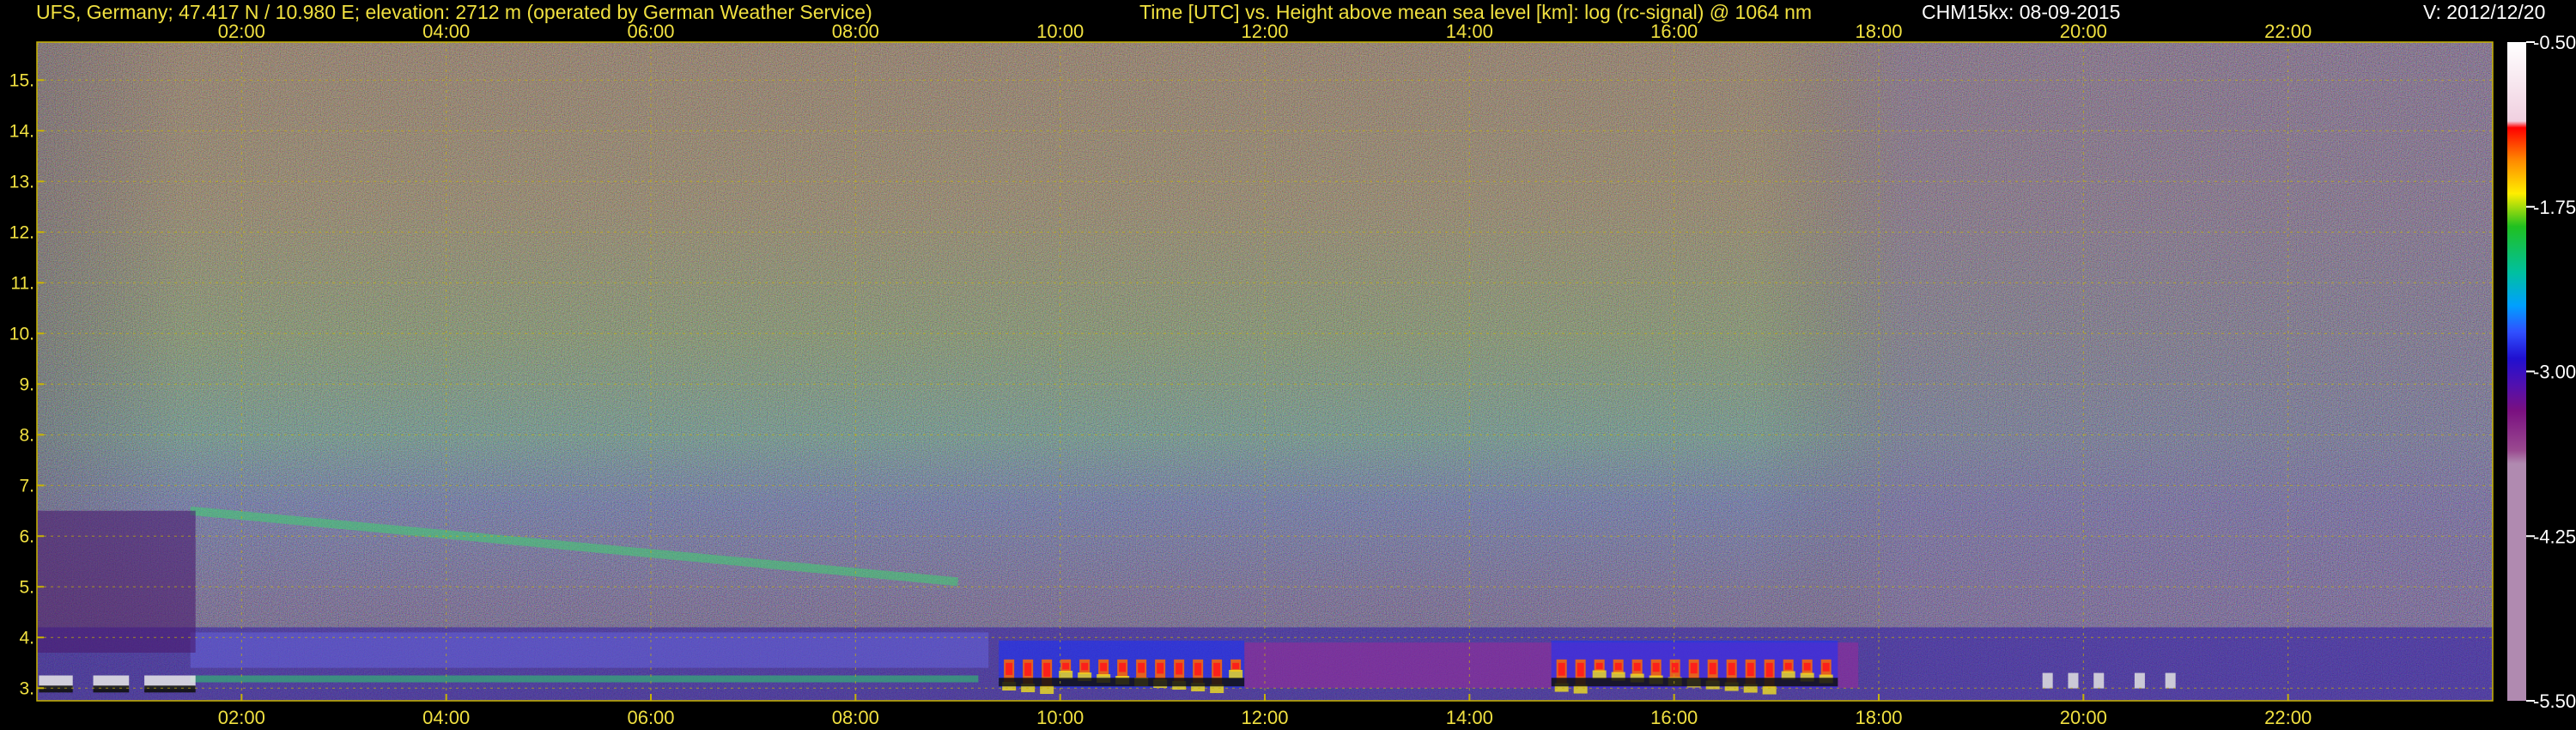 Image resolution: width=2576 pixels, height=730 pixels. Describe the element at coordinates (241, 31) in the screenshot. I see `x-tick-label-top: 02:00` at that location.